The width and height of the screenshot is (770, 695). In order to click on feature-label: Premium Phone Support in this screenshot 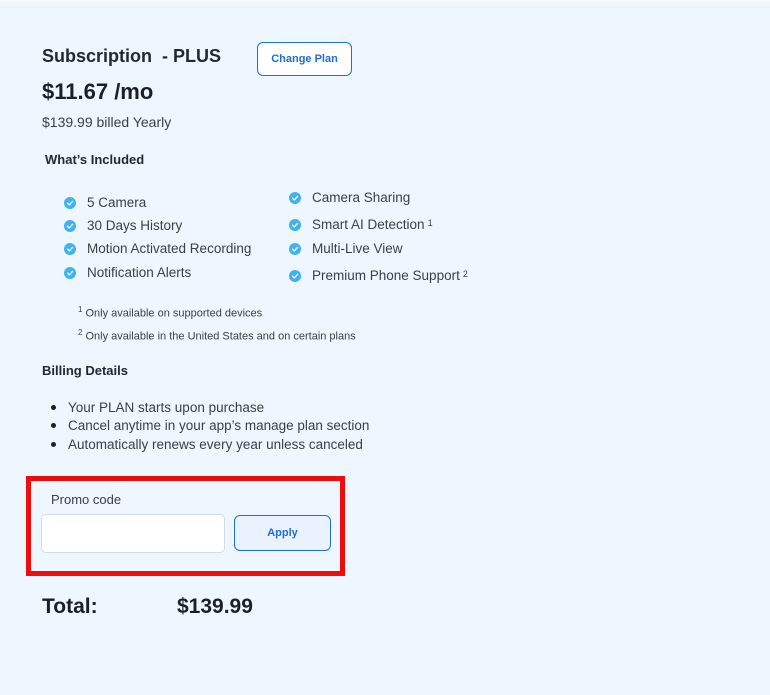, I will do `click(386, 275)`.